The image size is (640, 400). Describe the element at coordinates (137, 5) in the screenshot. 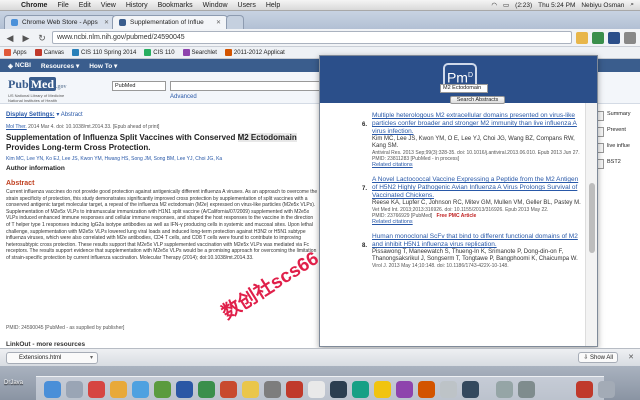

I see `menu-history: History` at that location.